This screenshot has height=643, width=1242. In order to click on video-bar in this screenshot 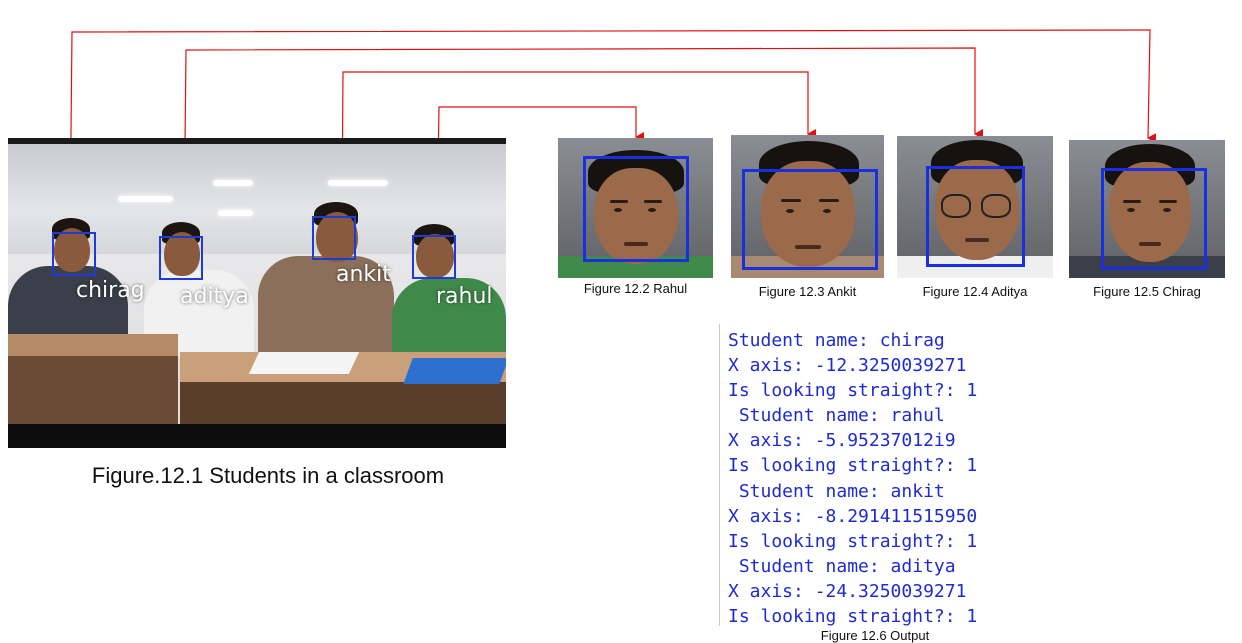, I will do `click(257, 436)`.